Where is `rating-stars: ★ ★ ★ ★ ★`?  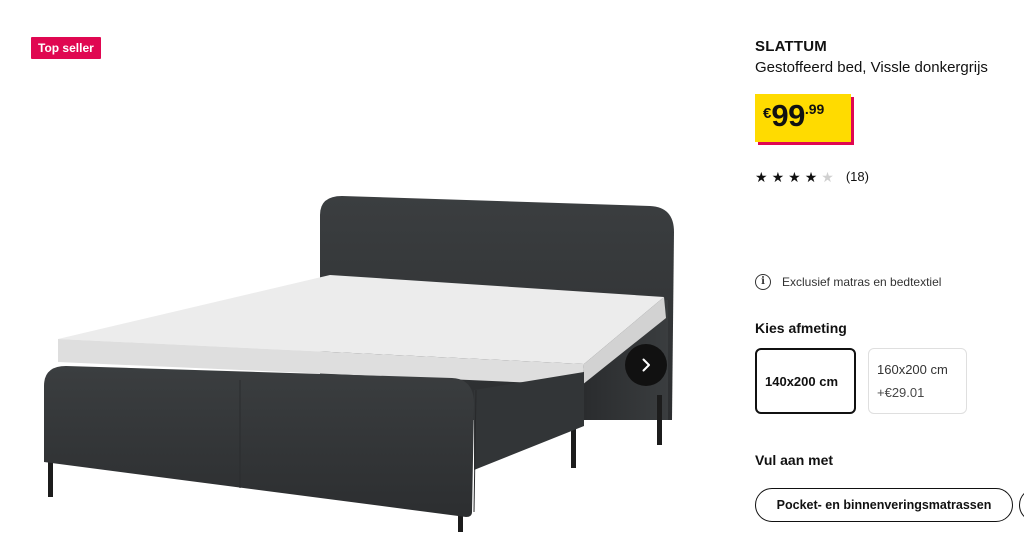
rating-stars: ★ ★ ★ ★ ★ is located at coordinates (794, 177).